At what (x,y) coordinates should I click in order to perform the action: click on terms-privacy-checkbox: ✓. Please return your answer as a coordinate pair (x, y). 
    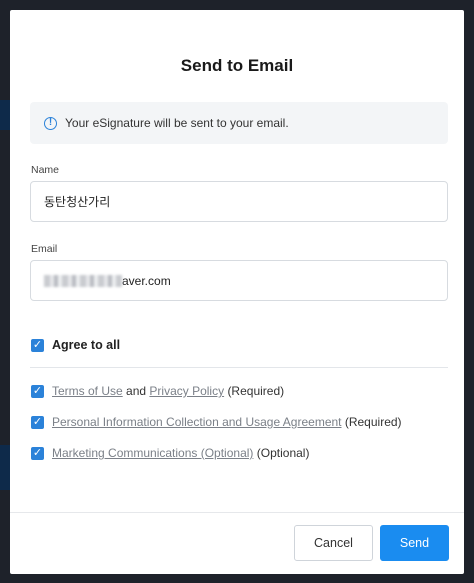
    Looking at the image, I should click on (37, 391).